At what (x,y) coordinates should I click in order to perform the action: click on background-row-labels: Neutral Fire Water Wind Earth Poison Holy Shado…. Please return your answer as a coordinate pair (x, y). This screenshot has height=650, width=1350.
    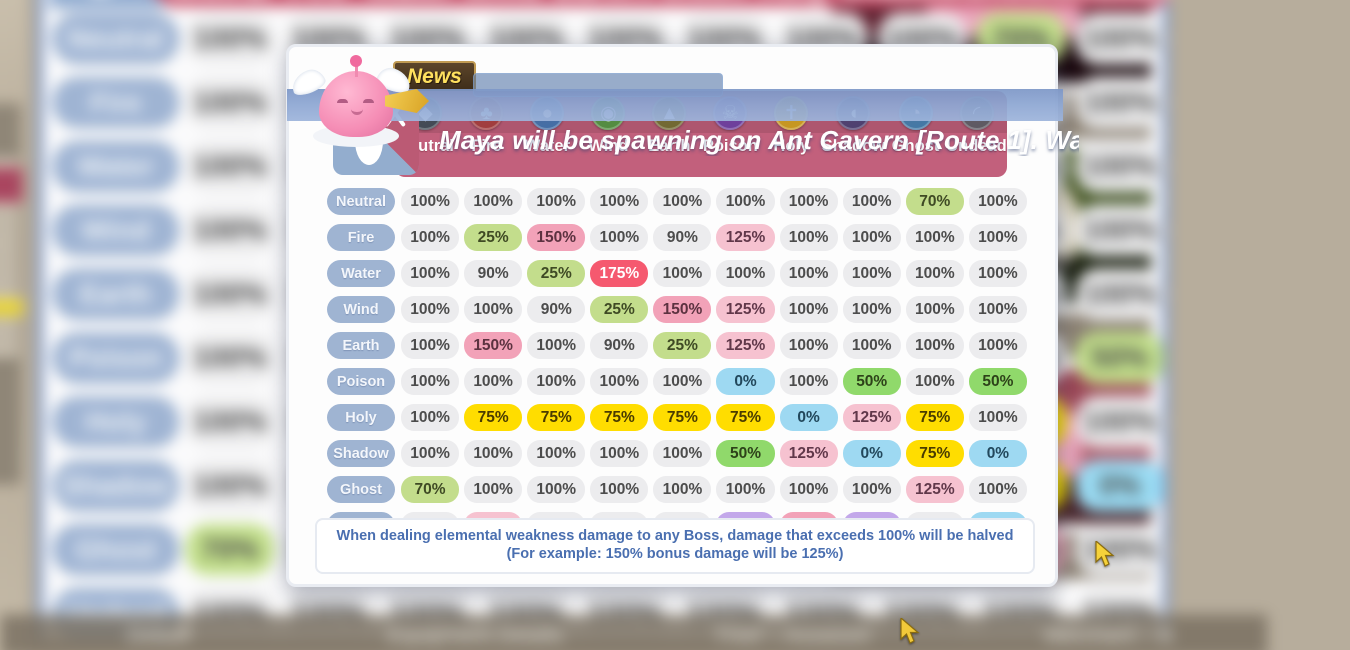
    Looking at the image, I should click on (115, 331).